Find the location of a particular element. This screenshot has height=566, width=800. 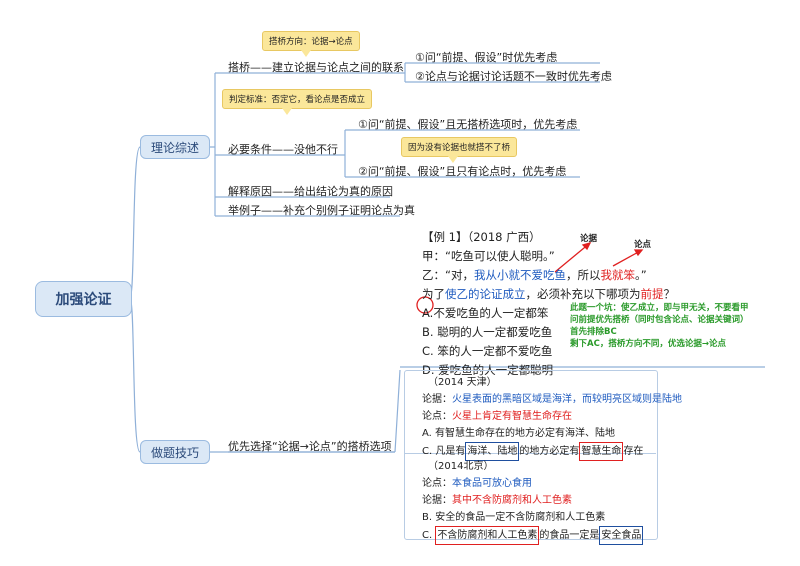

ex1-yi: 乙：“对，我从小就不爱吃鱼，所以我就笨。” is located at coordinates (534, 275).